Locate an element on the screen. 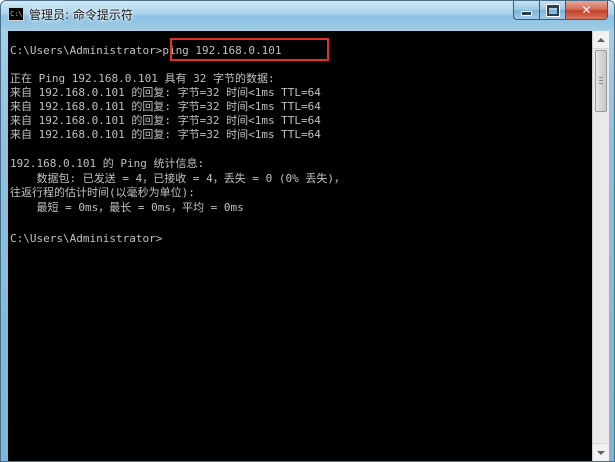 The height and width of the screenshot is (462, 615). console-line-ping-header: 正在 Ping 192.168.0.101 具有 32 字节的数据: is located at coordinates (142, 78).